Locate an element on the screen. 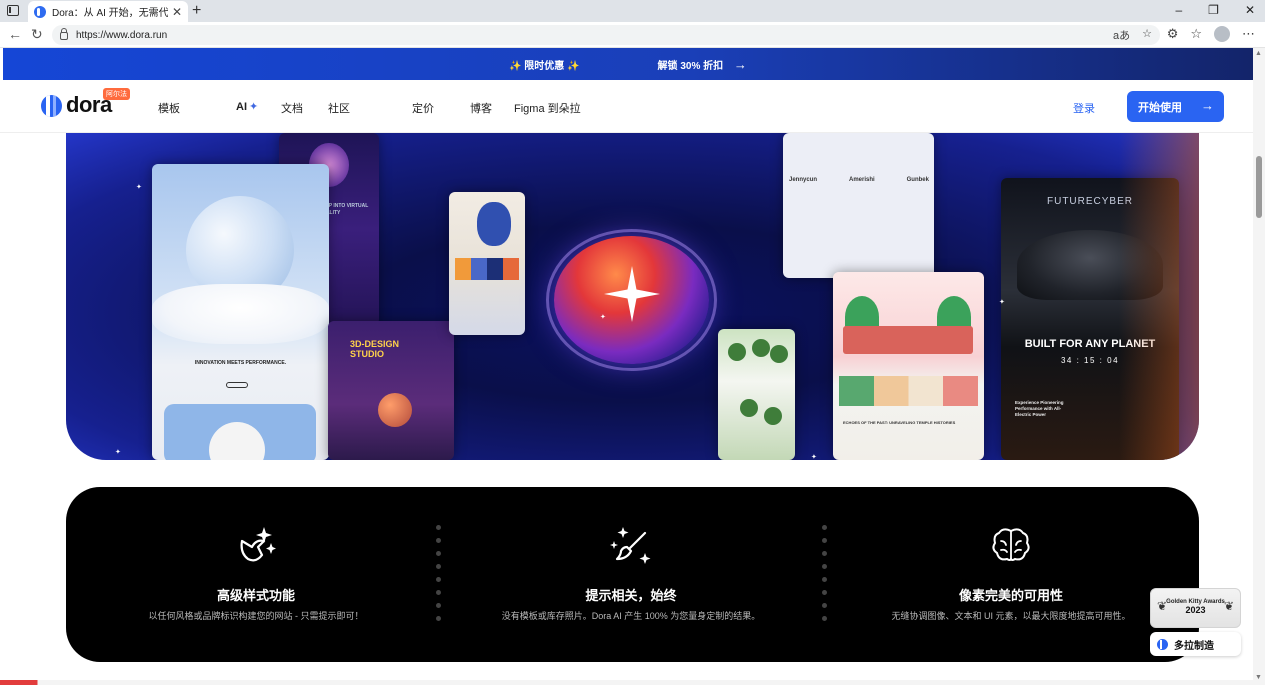  nike-shop-button is located at coordinates (237, 385).